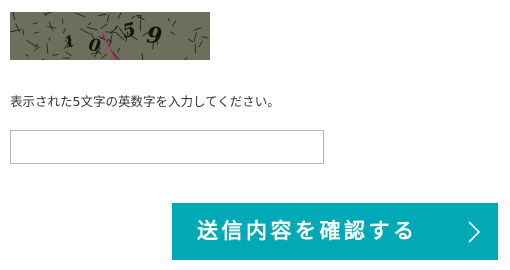 This screenshot has width=510, height=270. What do you see at coordinates (145, 101) in the screenshot?
I see `captcha-instruction: 表示された5文字の英数字を入力してください。` at bounding box center [145, 101].